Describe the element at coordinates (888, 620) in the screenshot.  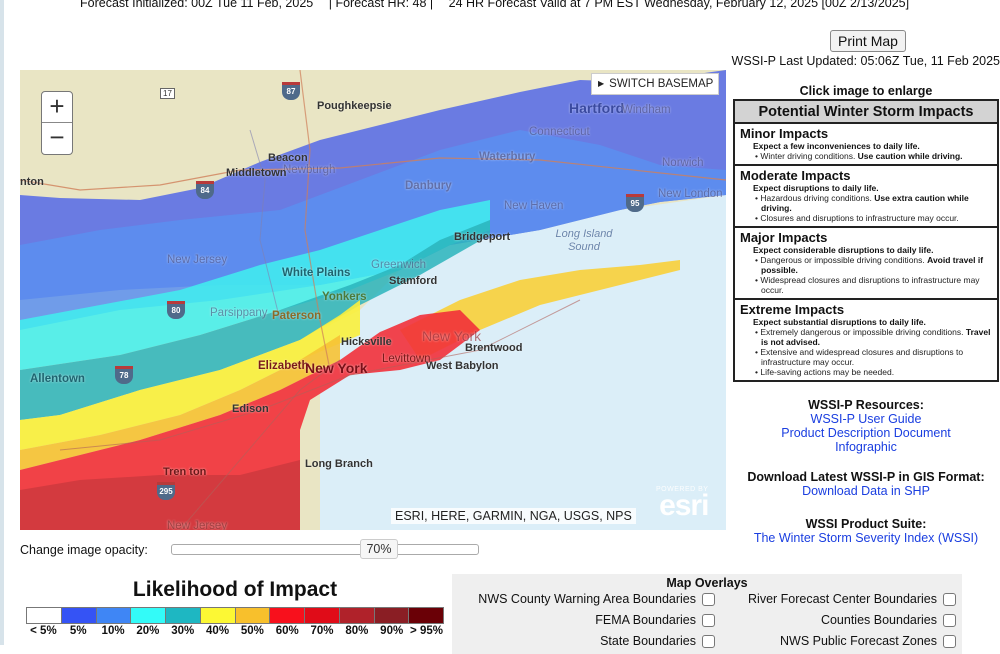
I see `overlay-county-boundaries: Counties Boundaries` at that location.